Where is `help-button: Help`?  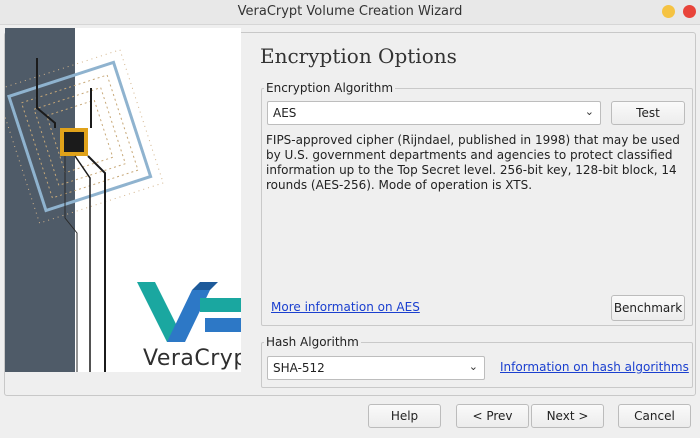 help-button: Help is located at coordinates (404, 416).